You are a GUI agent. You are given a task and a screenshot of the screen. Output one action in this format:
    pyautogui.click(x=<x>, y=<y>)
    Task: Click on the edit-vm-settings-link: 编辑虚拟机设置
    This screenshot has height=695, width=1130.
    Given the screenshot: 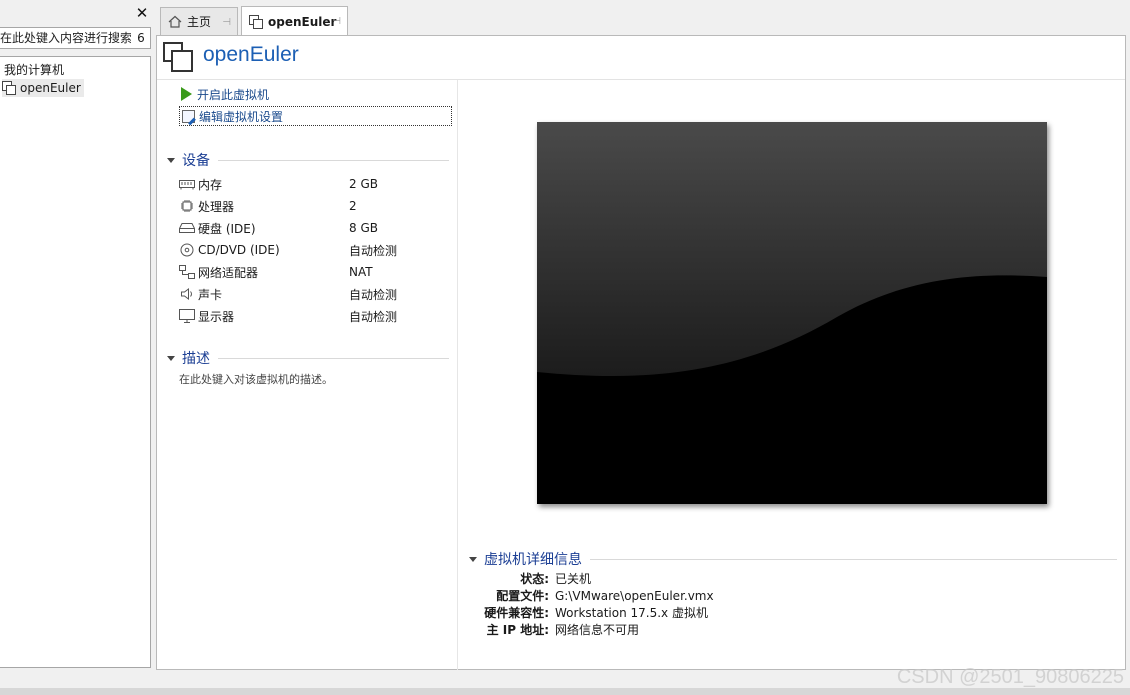 What is the action you would take?
    pyautogui.click(x=315, y=116)
    